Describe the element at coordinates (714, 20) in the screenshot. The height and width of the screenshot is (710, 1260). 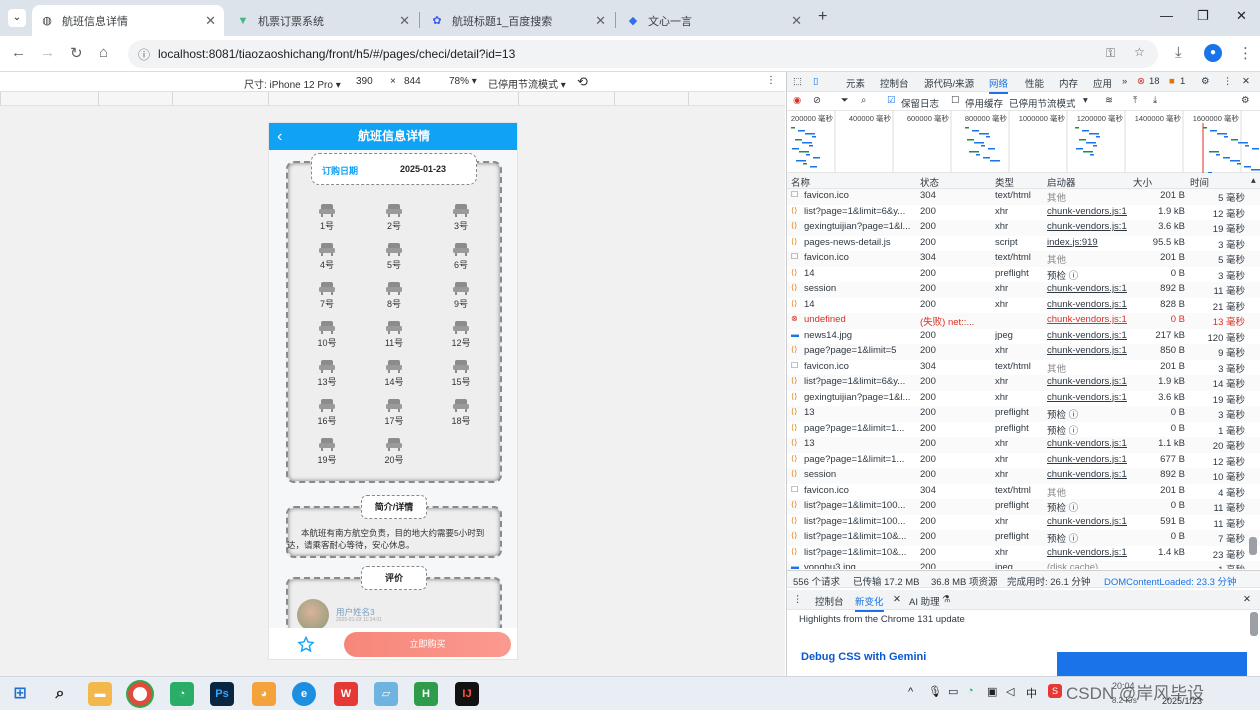
I see `tab-wenxin: ◆ 文心一言 ✕` at that location.